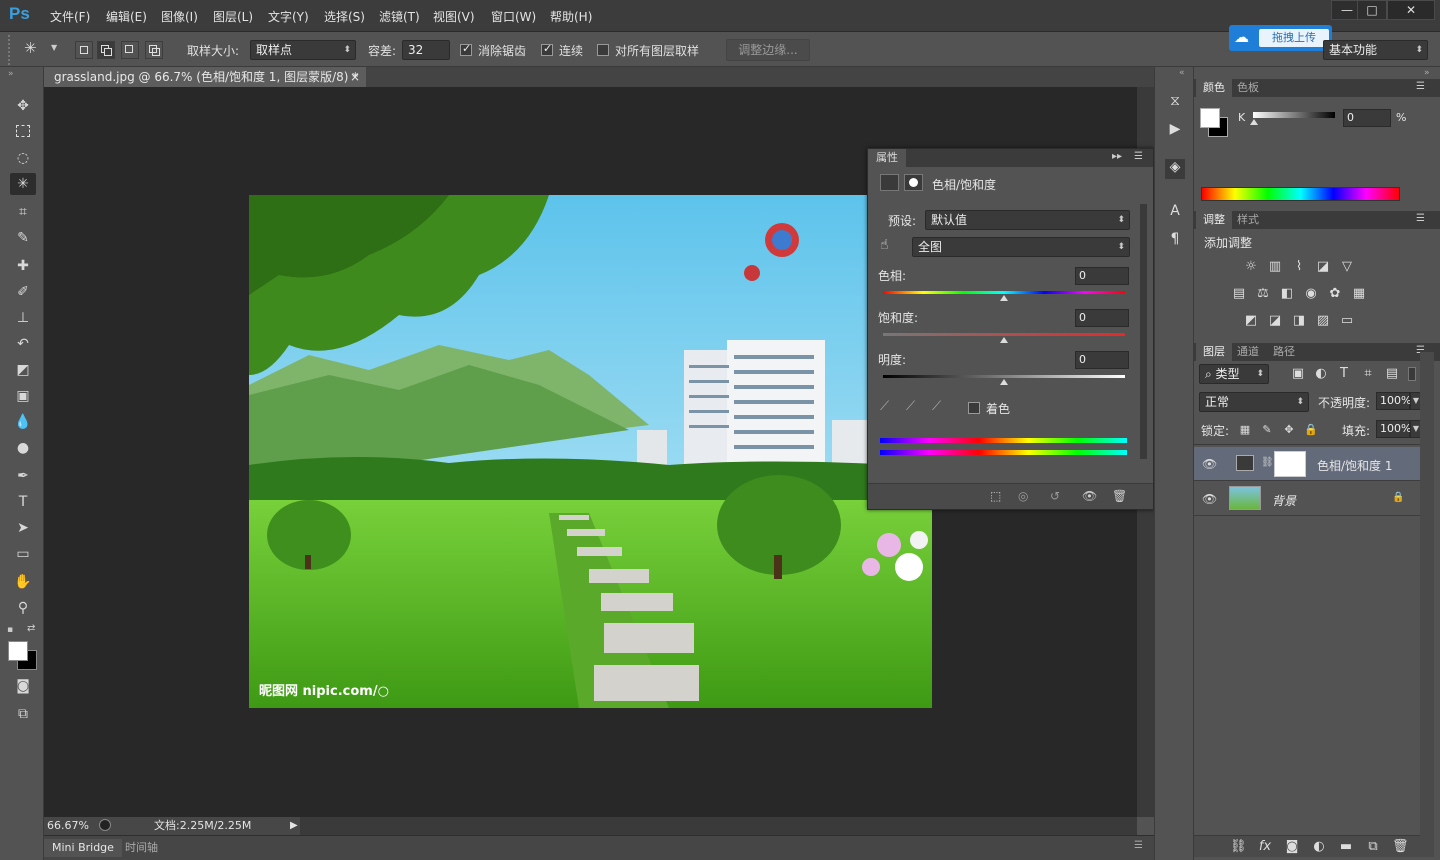 The image size is (1440, 860). I want to click on tab-layers: 图层, so click(1214, 352).